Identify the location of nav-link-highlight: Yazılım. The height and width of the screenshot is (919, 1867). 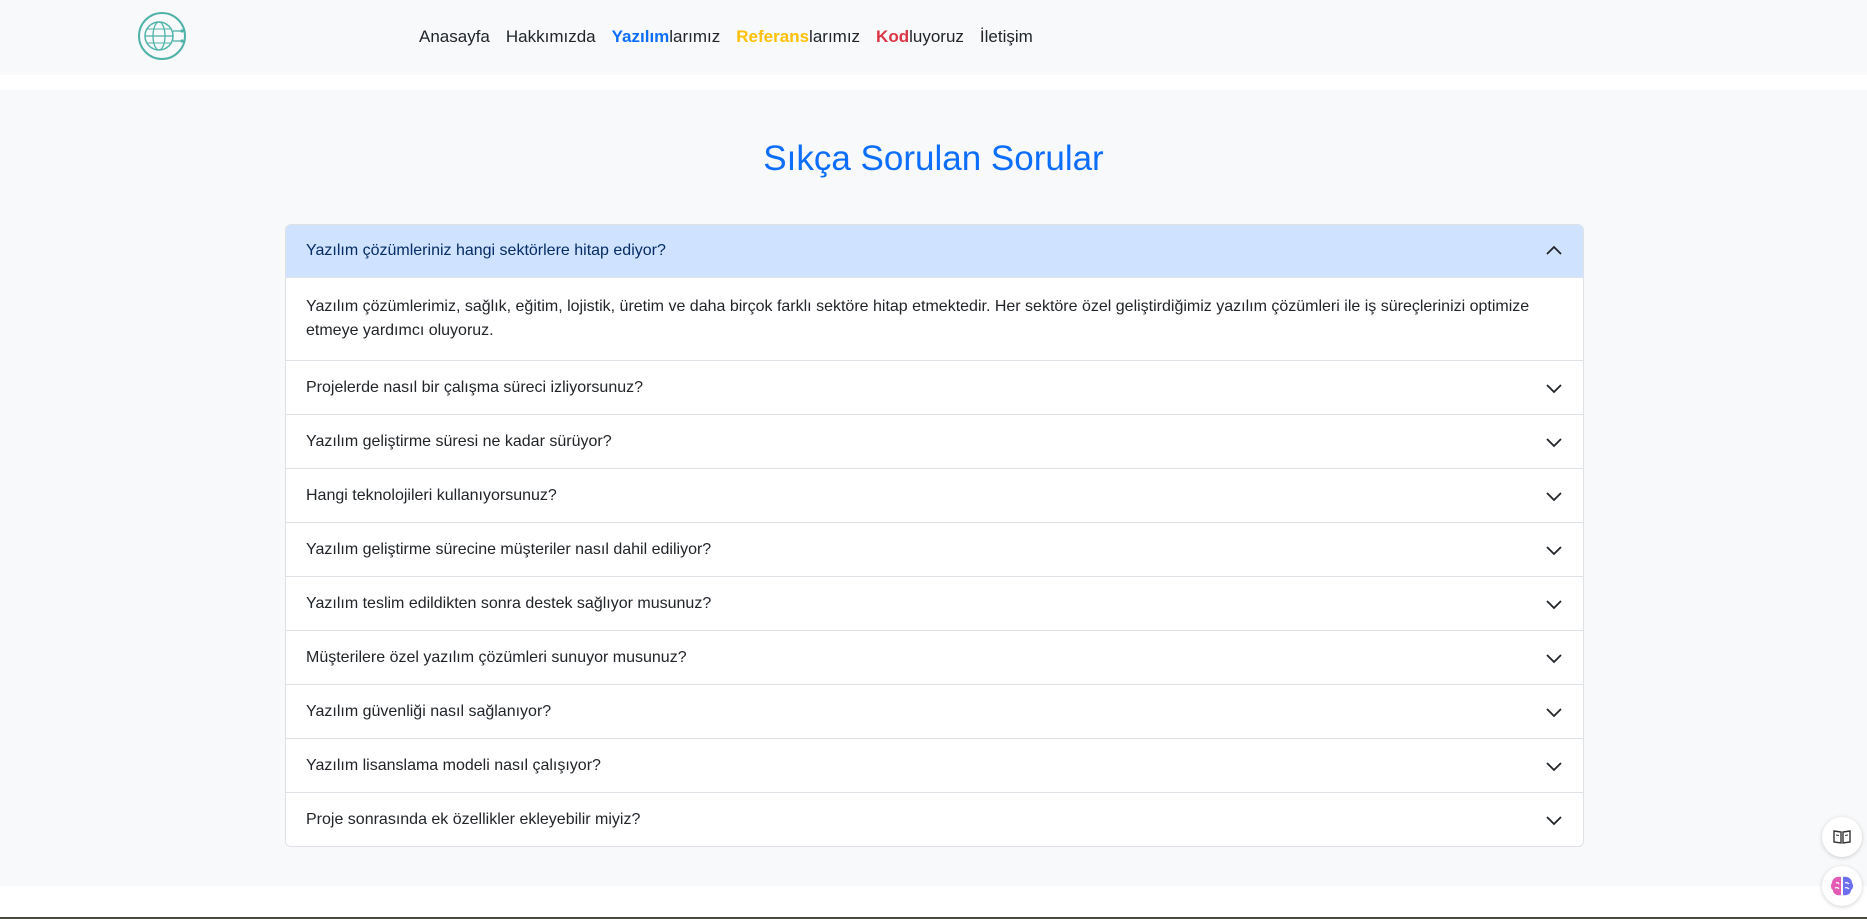
(640, 36).